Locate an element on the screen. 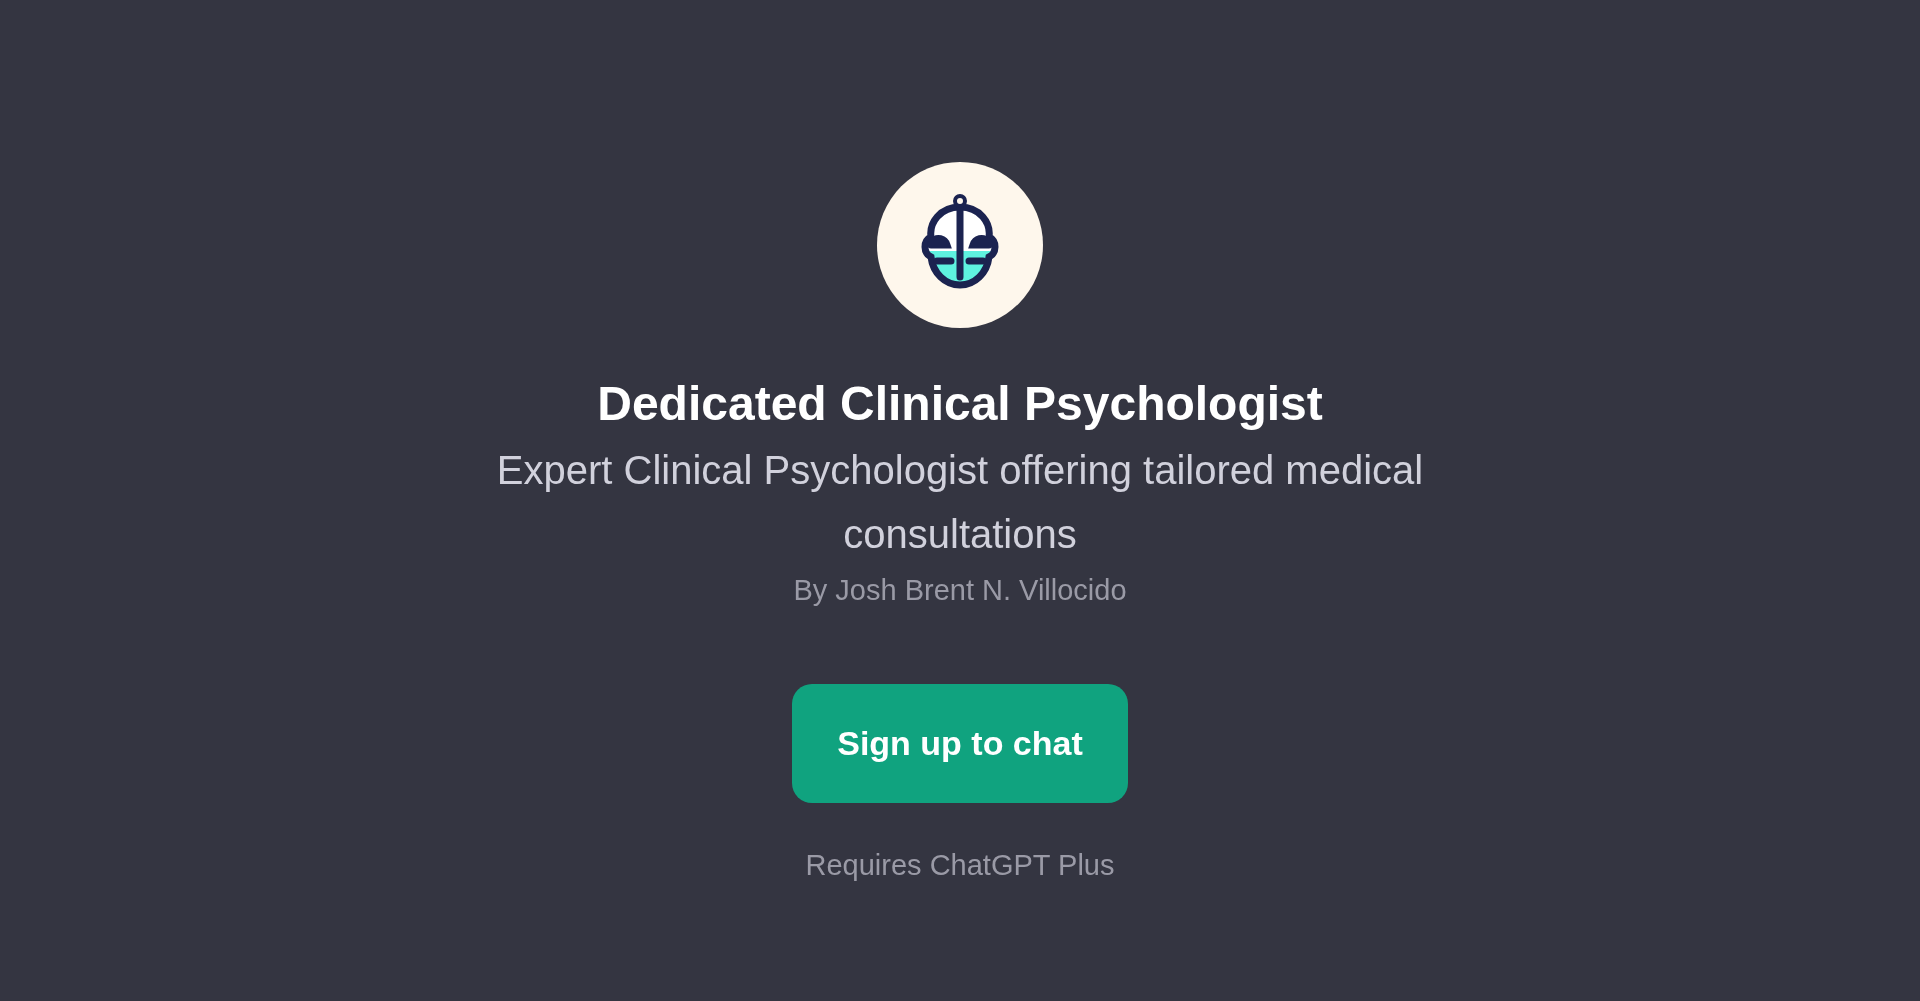 The image size is (1920, 1001). sign-up-button: Sign up to chat is located at coordinates (960, 743).